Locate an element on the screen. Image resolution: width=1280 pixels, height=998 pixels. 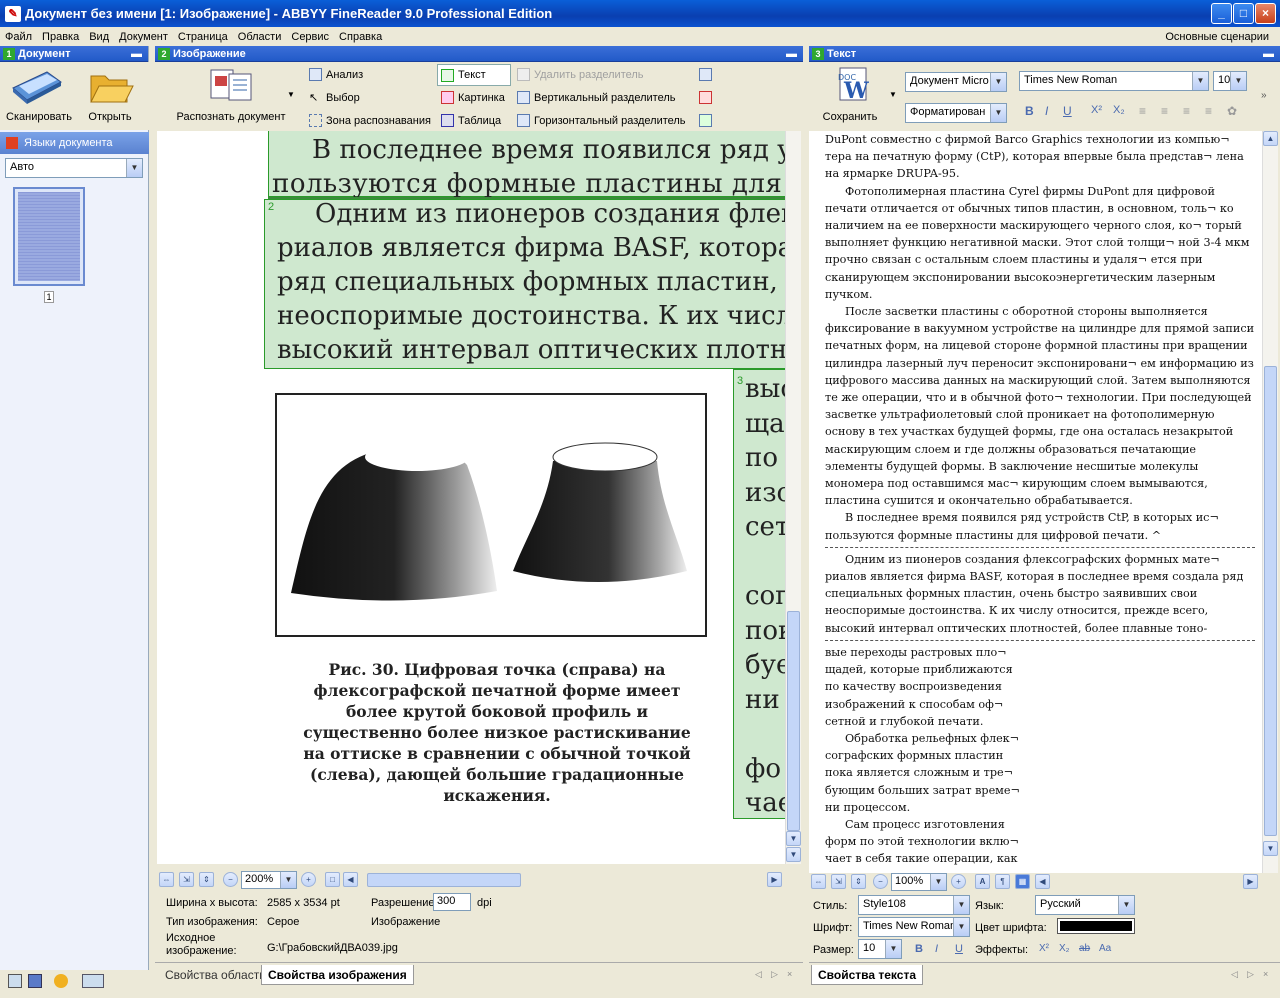
toolbar-options-icon: » is located at coordinates (1264, 95).